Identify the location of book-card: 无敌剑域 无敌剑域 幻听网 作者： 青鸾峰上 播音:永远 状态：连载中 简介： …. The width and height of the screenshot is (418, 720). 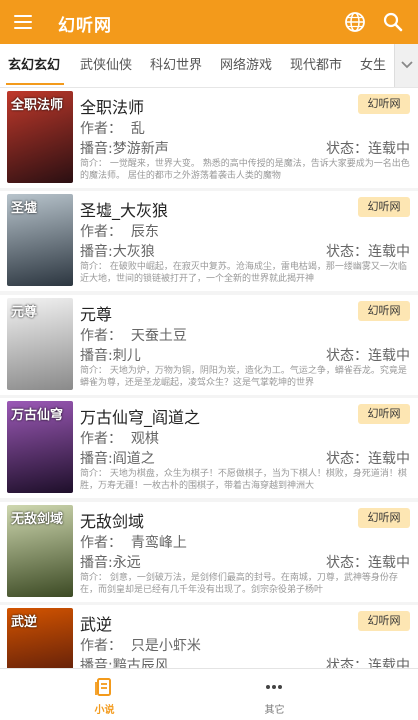
(209, 552).